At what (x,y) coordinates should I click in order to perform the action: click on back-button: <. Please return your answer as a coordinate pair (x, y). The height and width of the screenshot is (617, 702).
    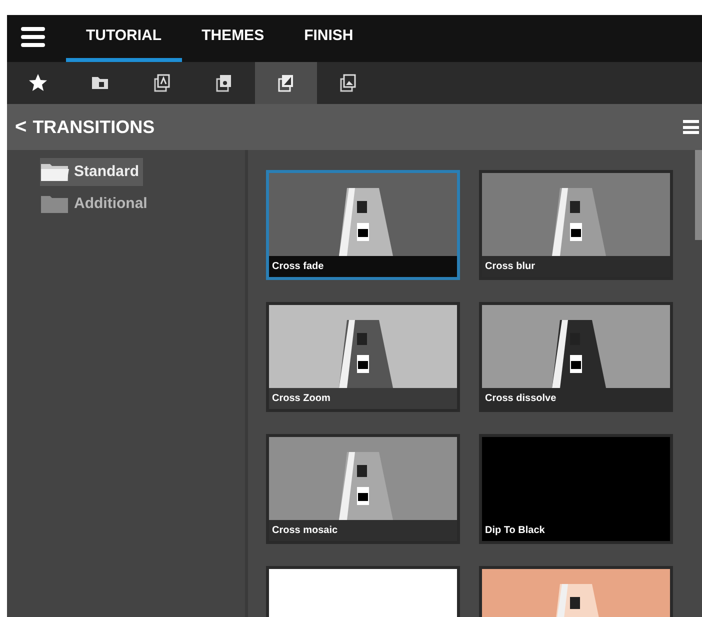
    Looking at the image, I should click on (21, 127).